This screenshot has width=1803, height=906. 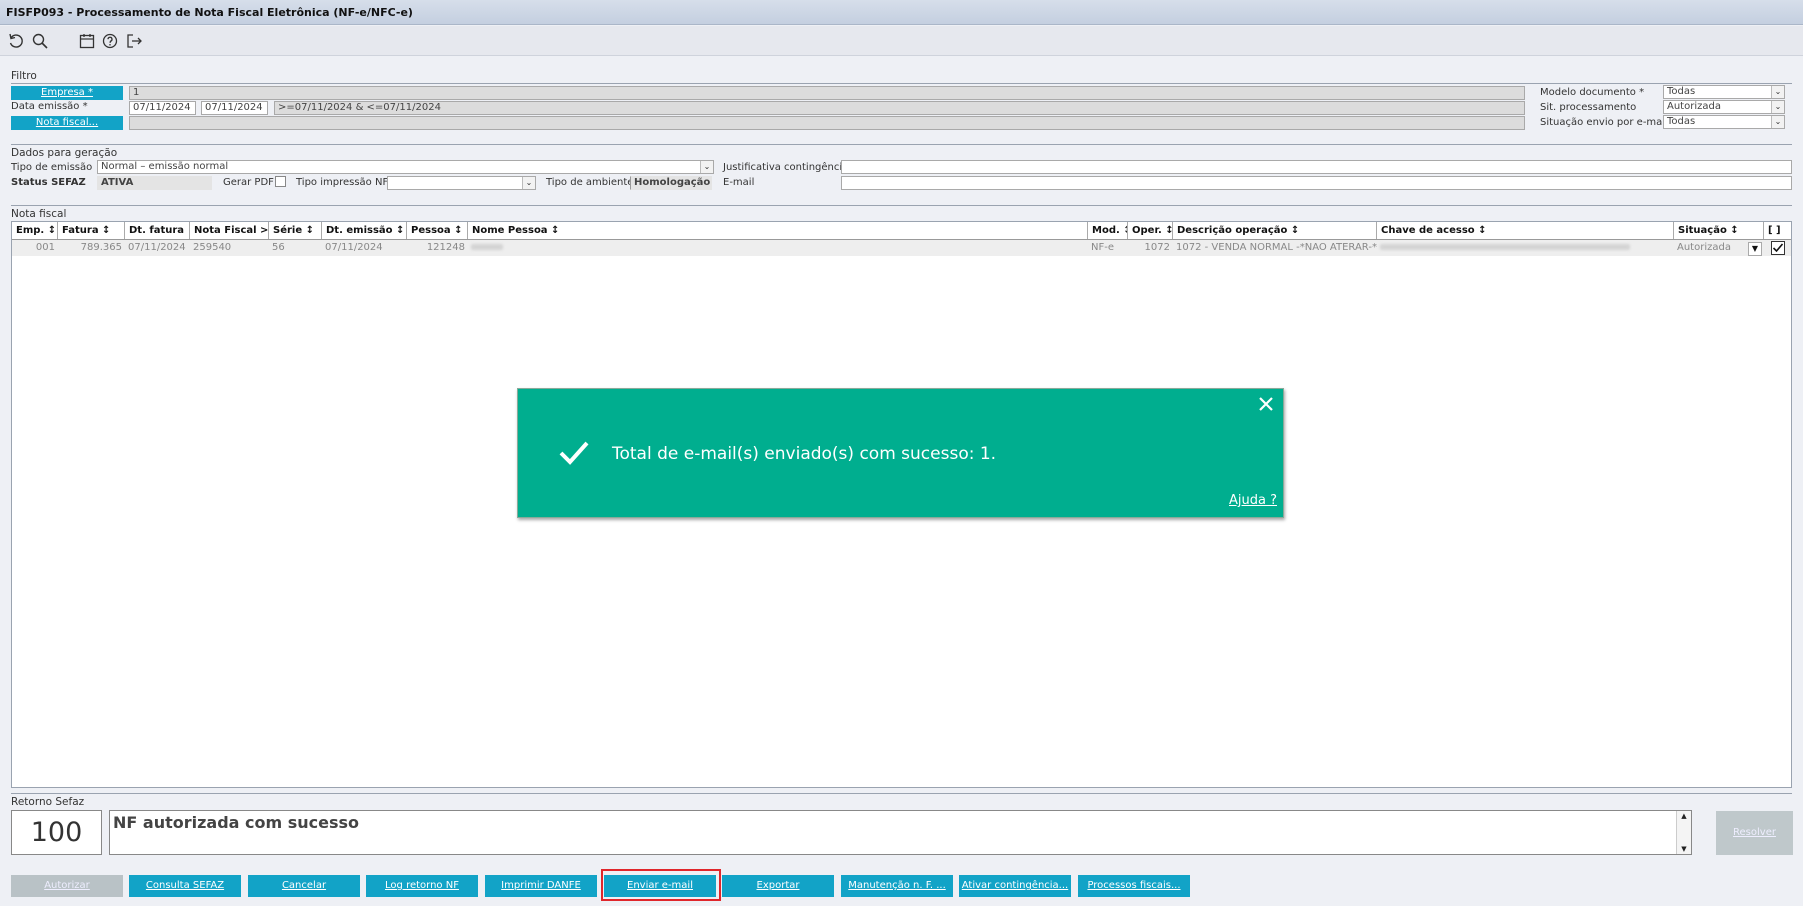 What do you see at coordinates (778, 230) in the screenshot?
I see `col-nome-pessoa: Nome Pessoa ↕` at bounding box center [778, 230].